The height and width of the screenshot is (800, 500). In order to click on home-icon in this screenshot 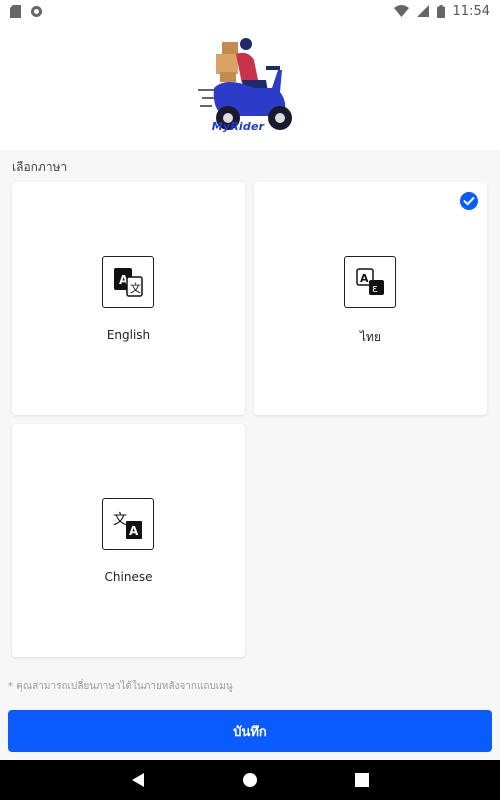, I will do `click(250, 780)`.